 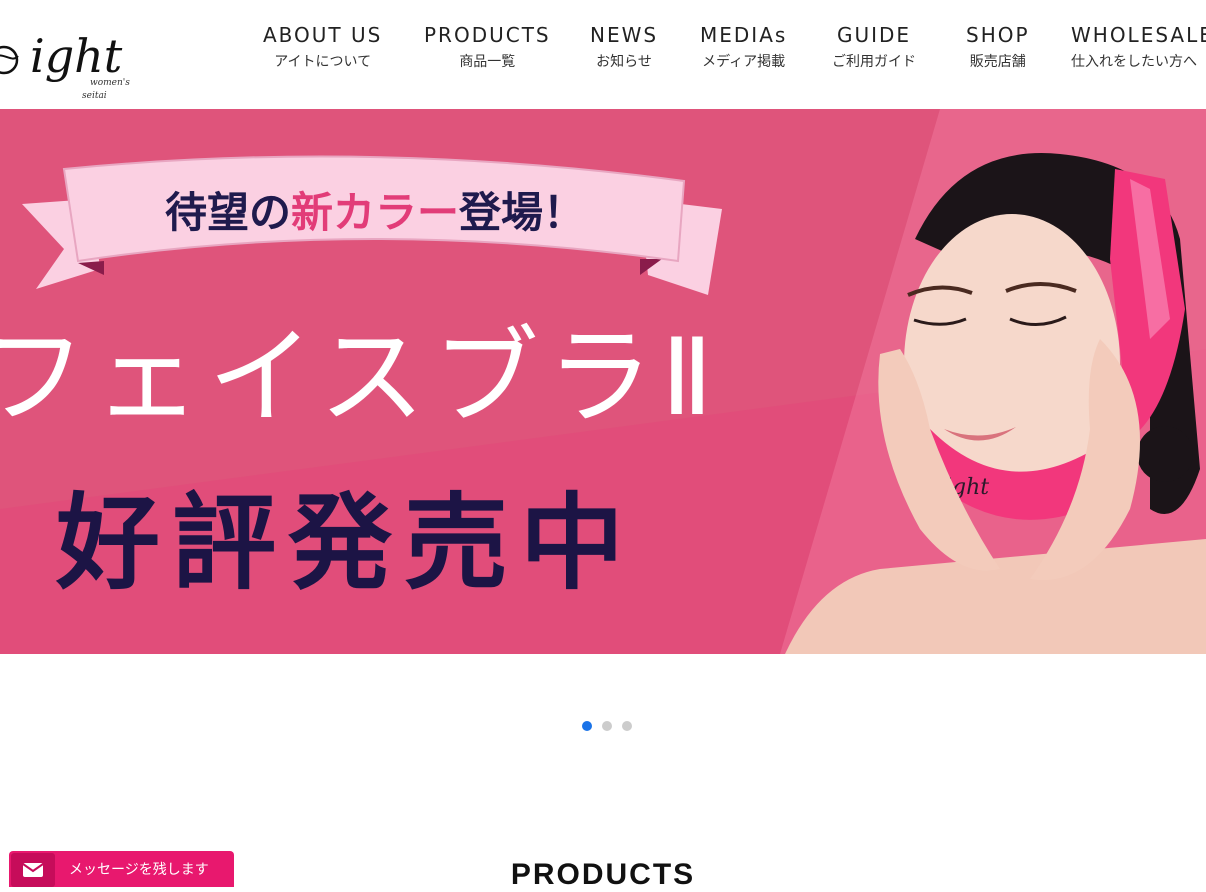 I want to click on nav-item-medias: MEDIAs メディア掲載, so click(x=743, y=46).